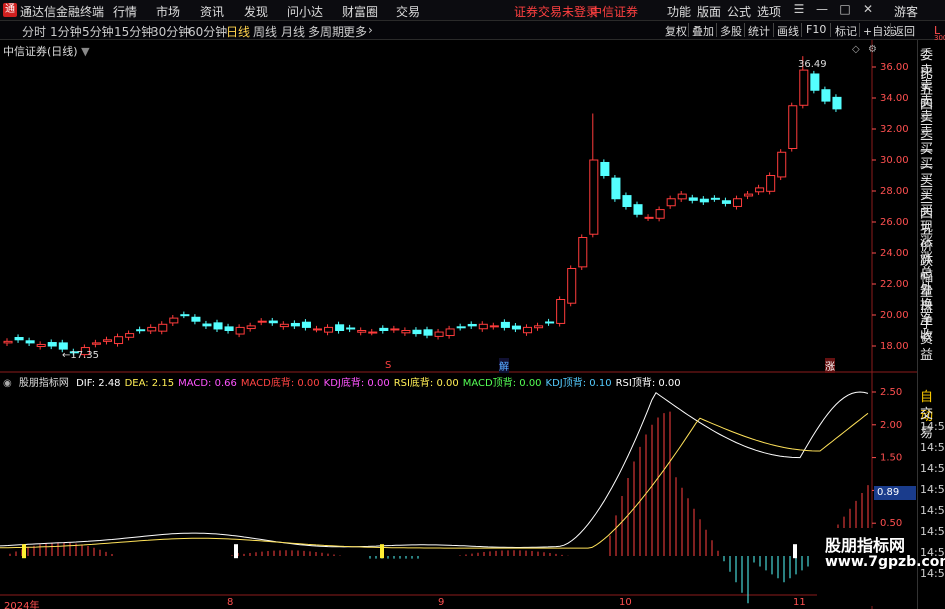 The height and width of the screenshot is (609, 945). What do you see at coordinates (85, 355) in the screenshot?
I see `low-price-value: 17.35` at bounding box center [85, 355].